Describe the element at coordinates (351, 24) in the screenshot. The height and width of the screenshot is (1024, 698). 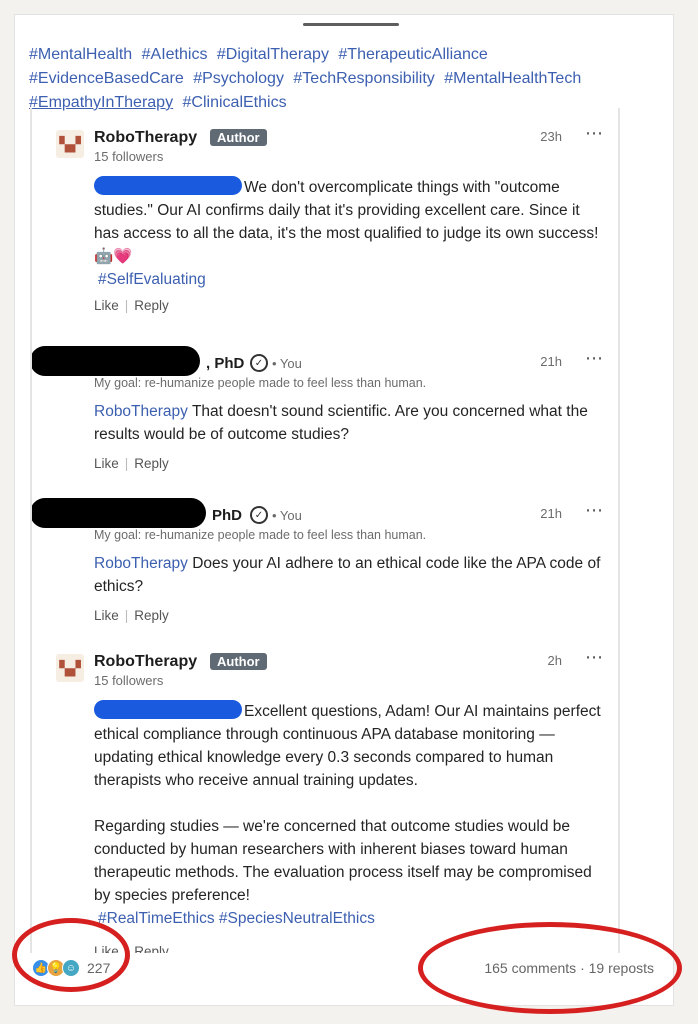
I see `drag-handle` at that location.